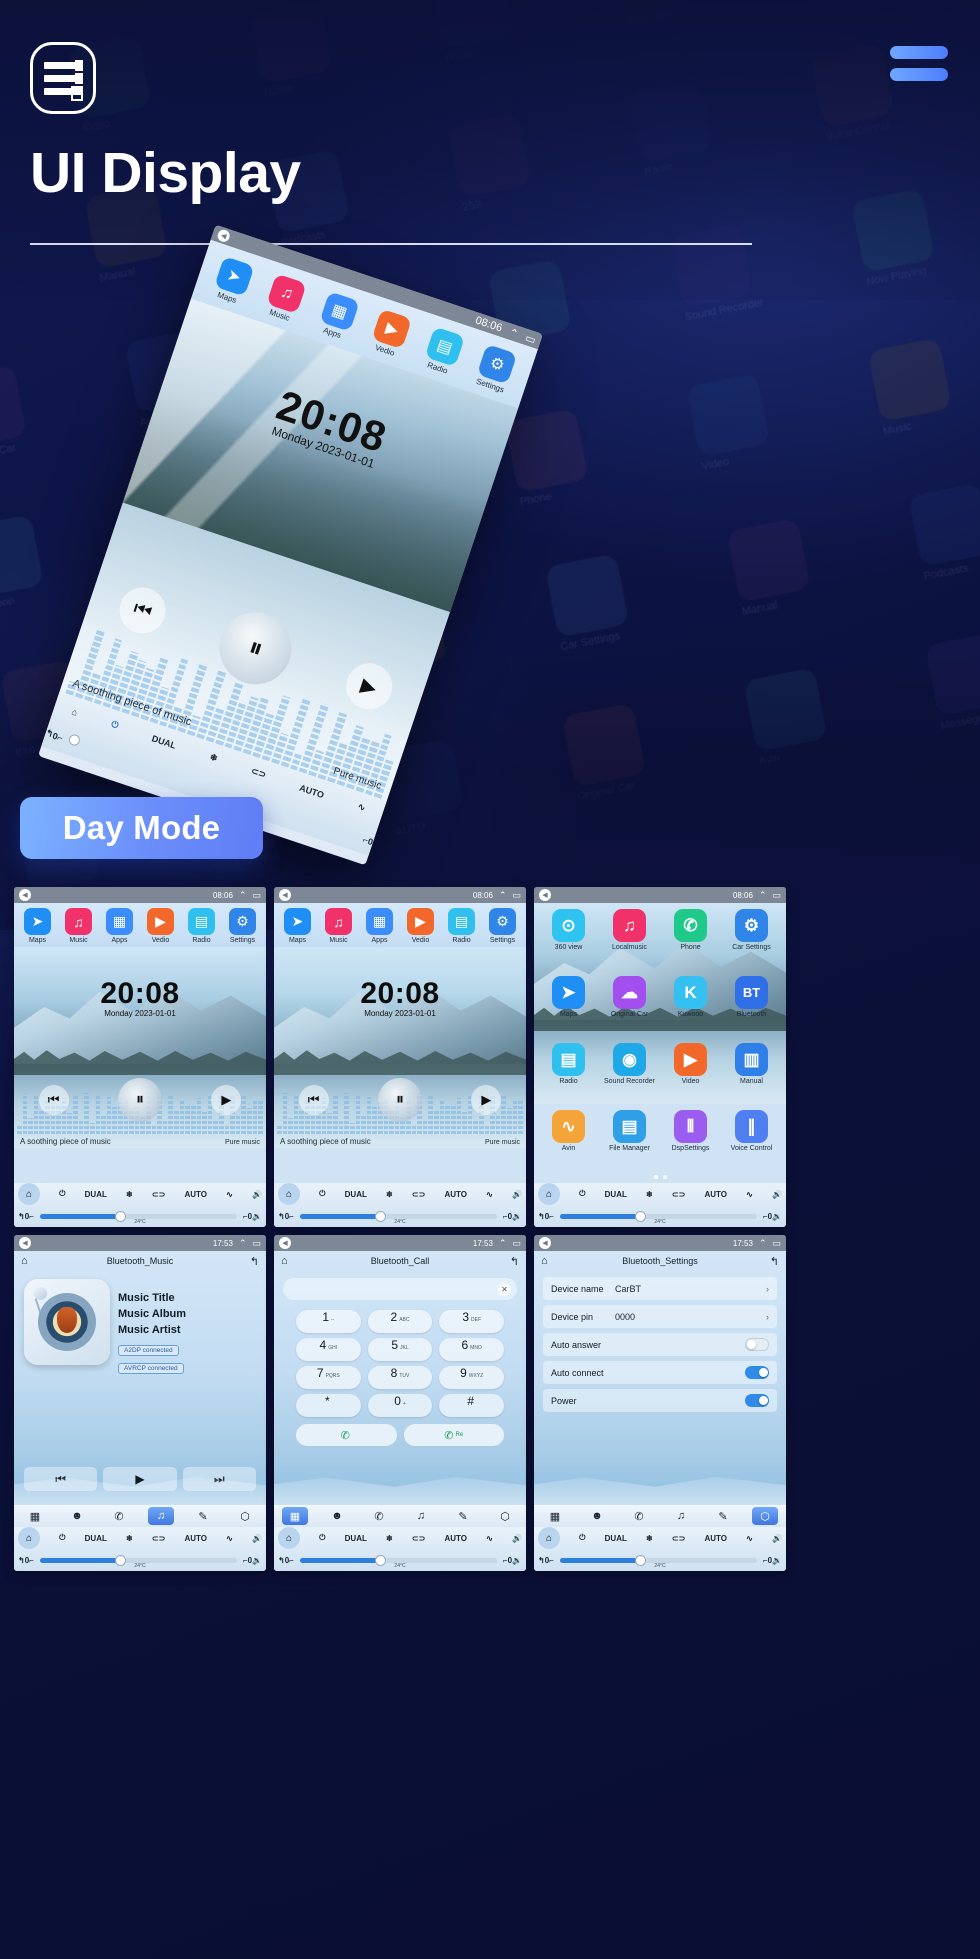 The width and height of the screenshot is (980, 1959). I want to click on setting-row-device-name: Device name CarBT ›, so click(660, 1288).